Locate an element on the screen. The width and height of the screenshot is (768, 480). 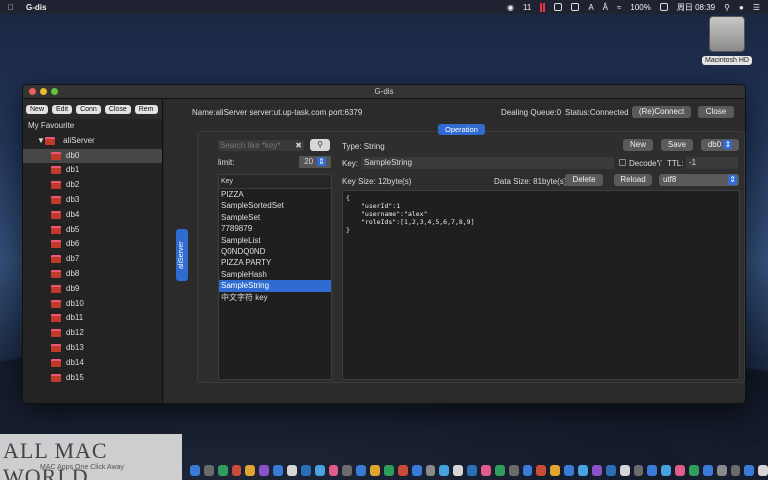
new-connection-button: New is located at coordinates (37, 109).